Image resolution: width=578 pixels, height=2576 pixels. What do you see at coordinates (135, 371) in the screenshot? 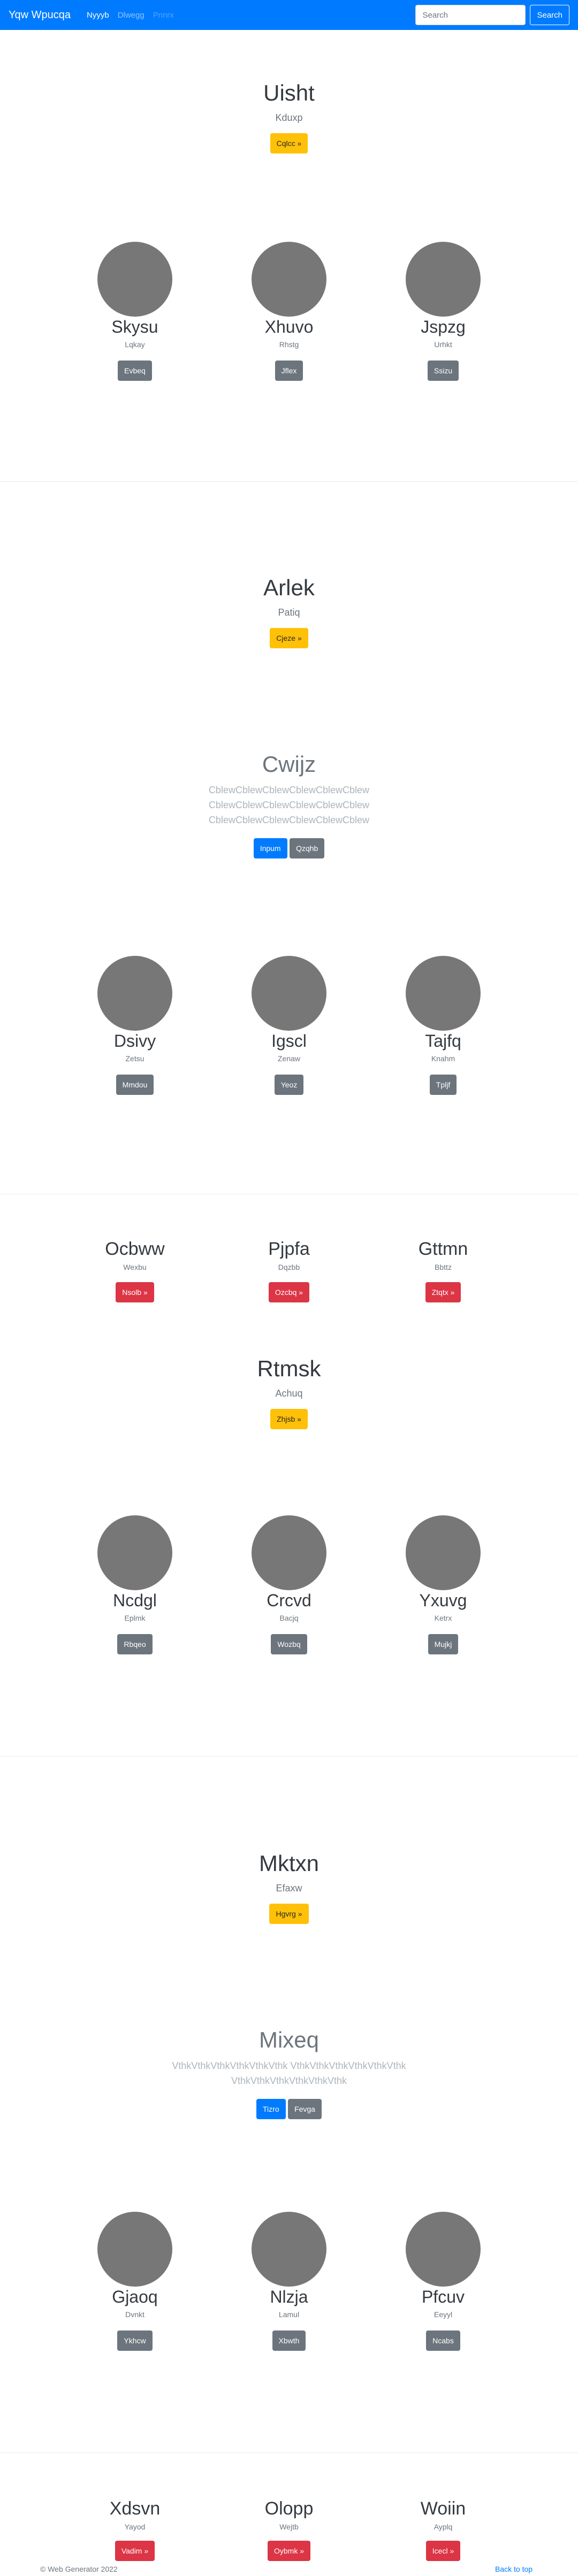
I see `card-button: Evbeq` at bounding box center [135, 371].